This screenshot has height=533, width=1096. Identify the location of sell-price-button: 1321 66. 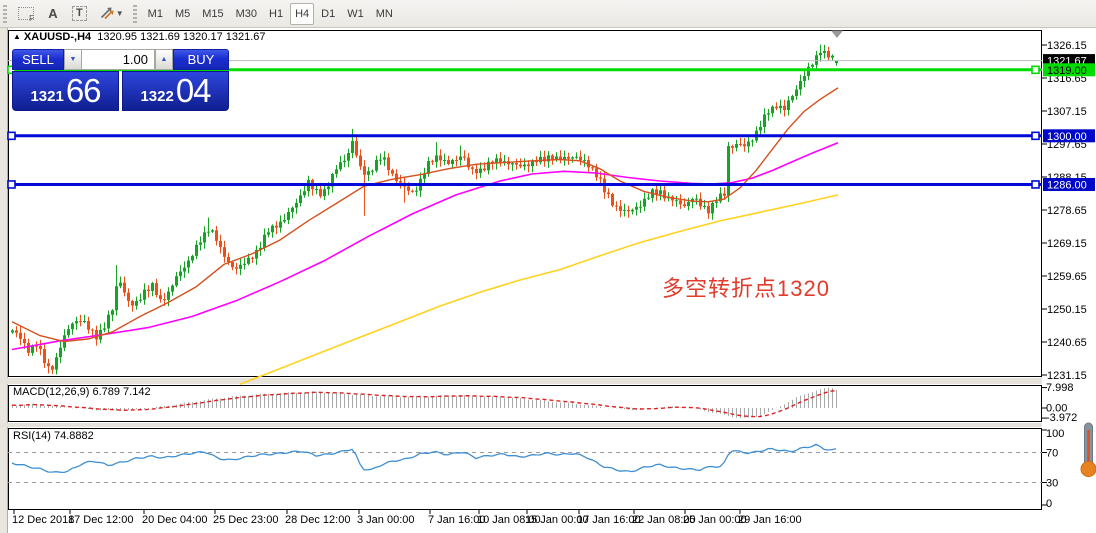
(65, 91).